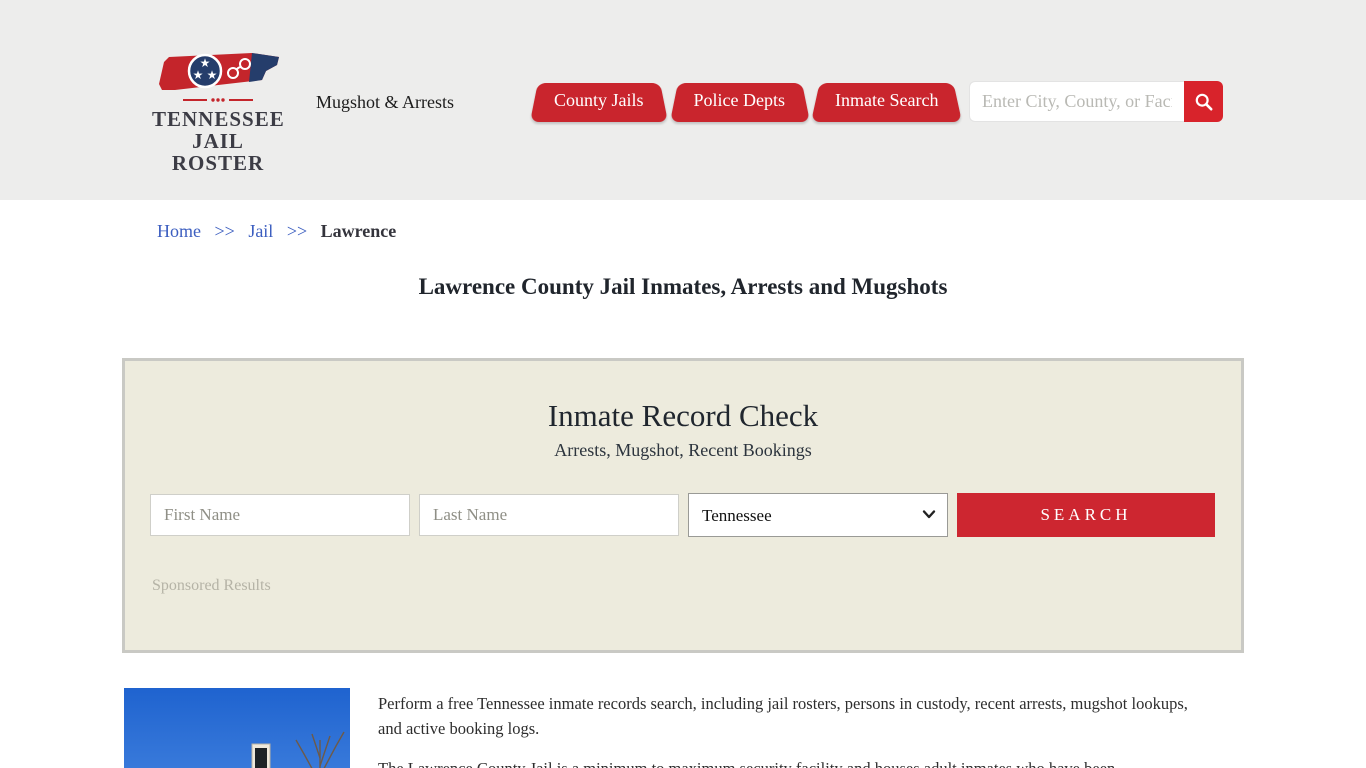 The image size is (1366, 768). What do you see at coordinates (218, 152) in the screenshot?
I see `logo-text-line2: JAIL ROSTER` at bounding box center [218, 152].